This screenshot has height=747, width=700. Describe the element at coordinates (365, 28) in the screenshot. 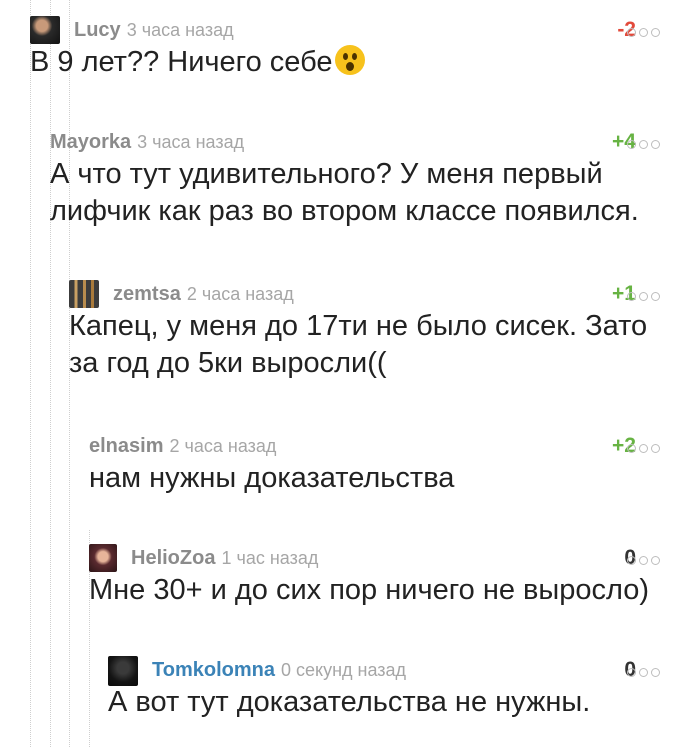

I see `comment-header: Lucy 3 часа назад -2` at that location.